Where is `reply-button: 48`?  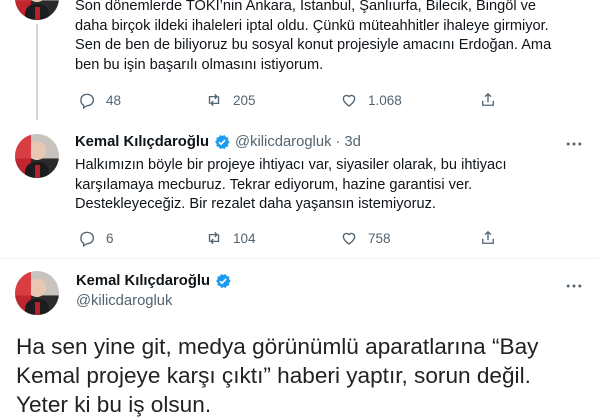 reply-button: 48 is located at coordinates (99, 100).